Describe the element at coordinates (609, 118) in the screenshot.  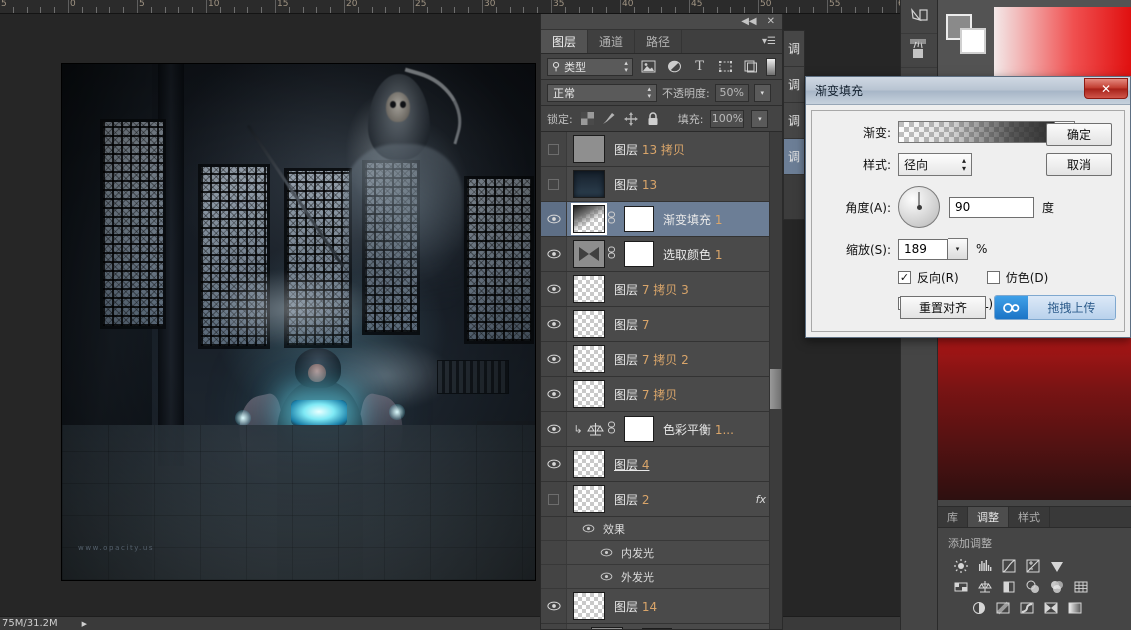
I see `brush-lock-icon` at that location.